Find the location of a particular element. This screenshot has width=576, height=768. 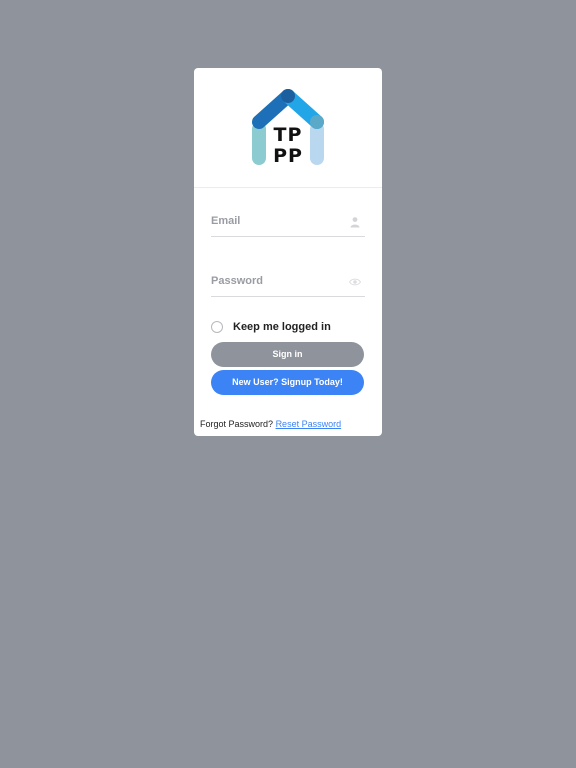

signup-button: New User? Signup Today! is located at coordinates (287, 382).